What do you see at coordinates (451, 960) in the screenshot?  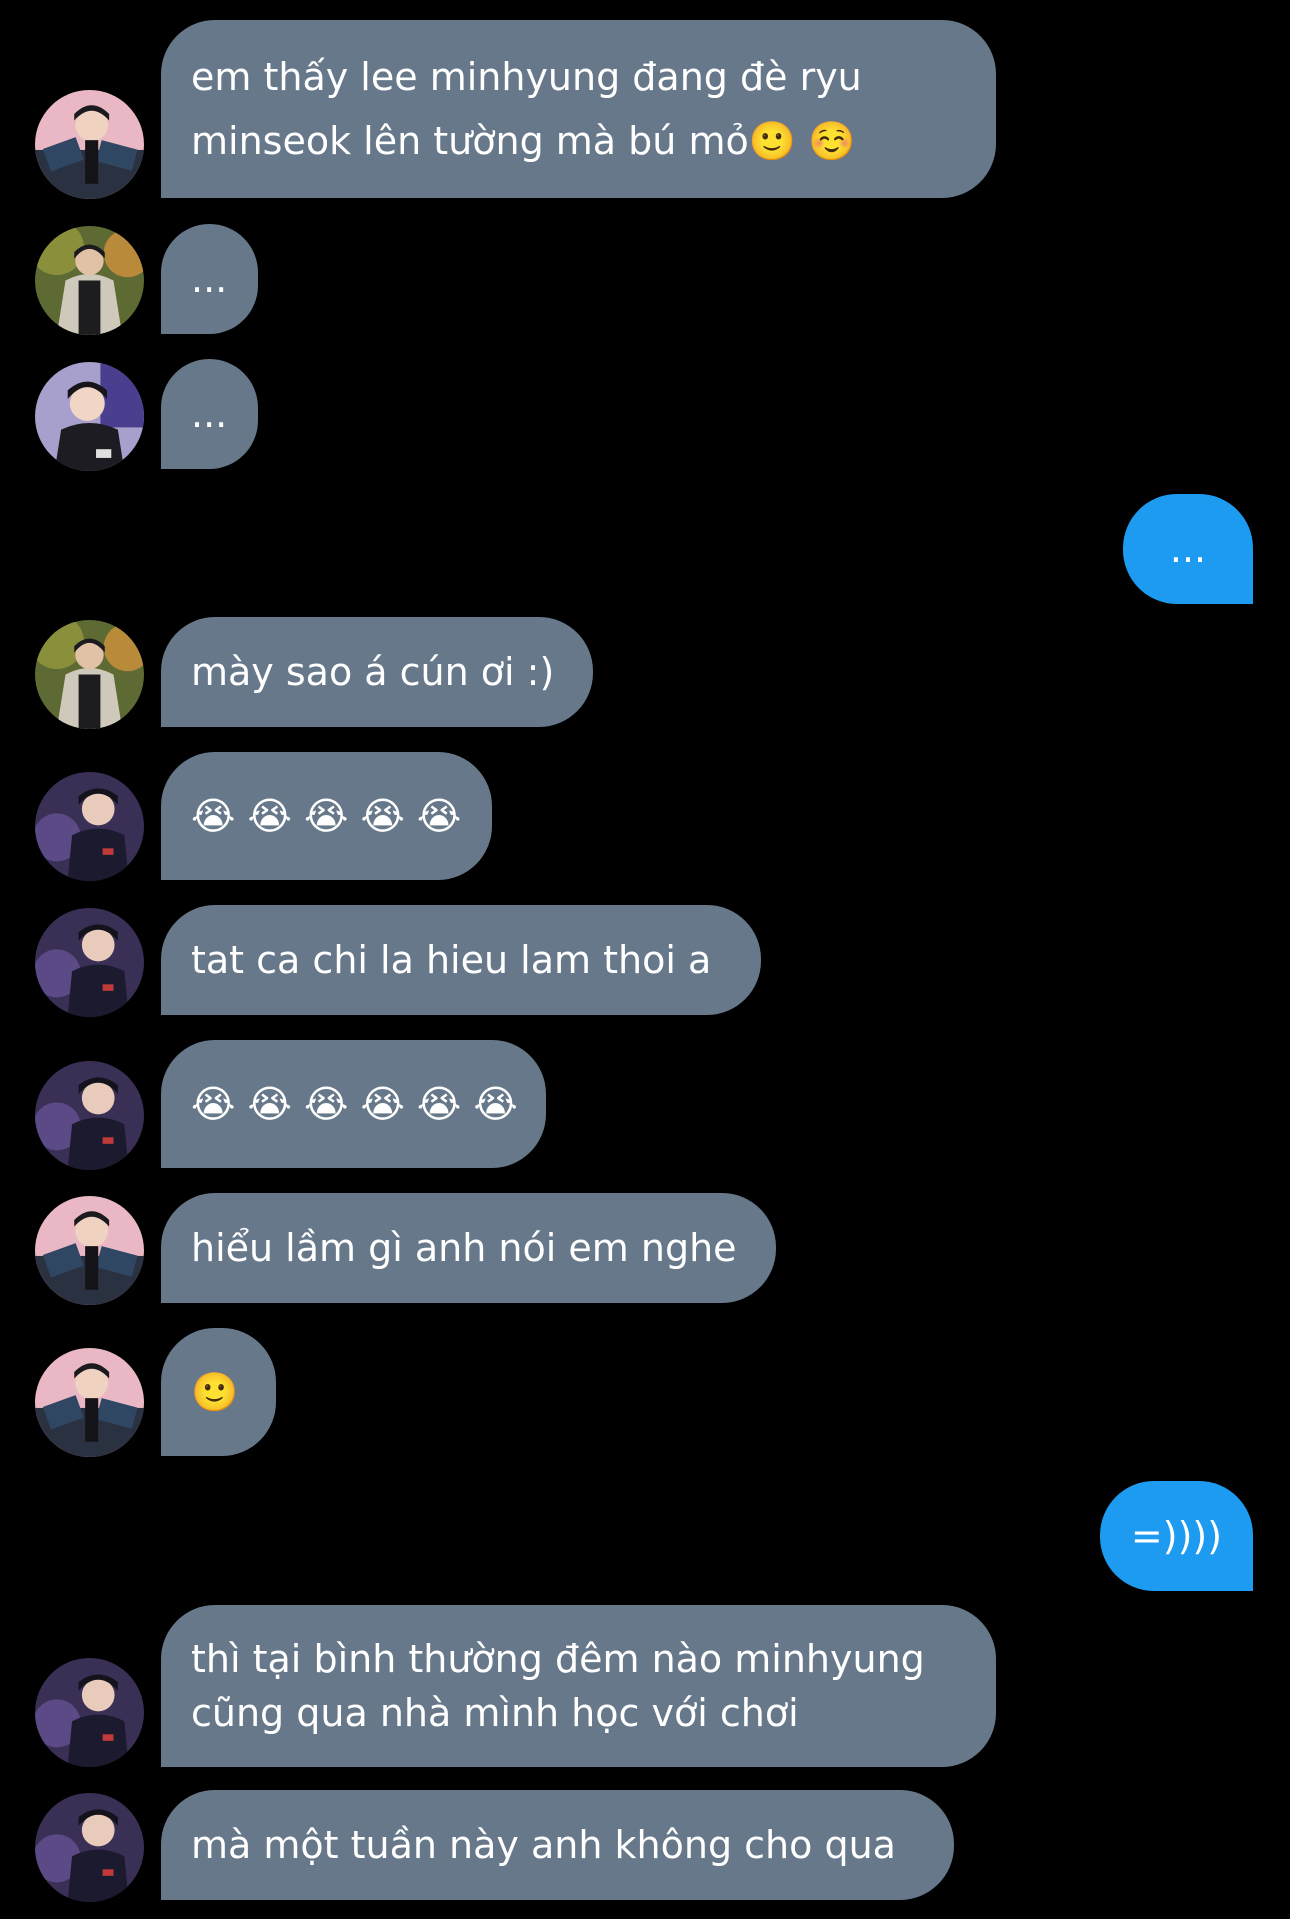 I see `message-text: tat ca chi la hieu lam thoi a` at bounding box center [451, 960].